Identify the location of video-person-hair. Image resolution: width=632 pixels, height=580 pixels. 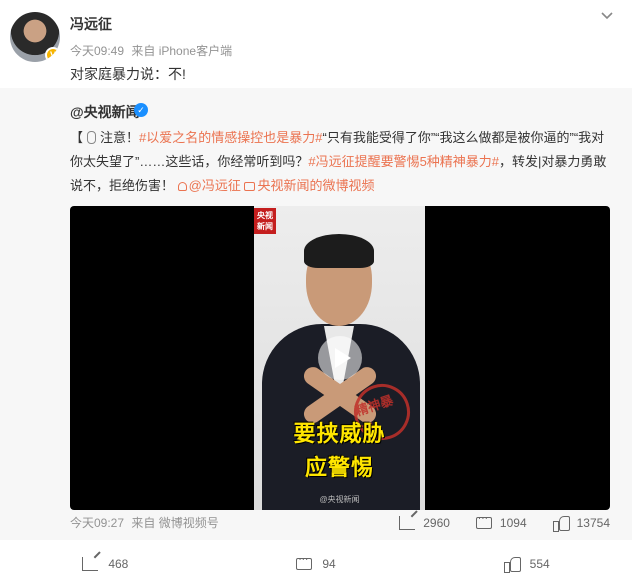
(339, 251).